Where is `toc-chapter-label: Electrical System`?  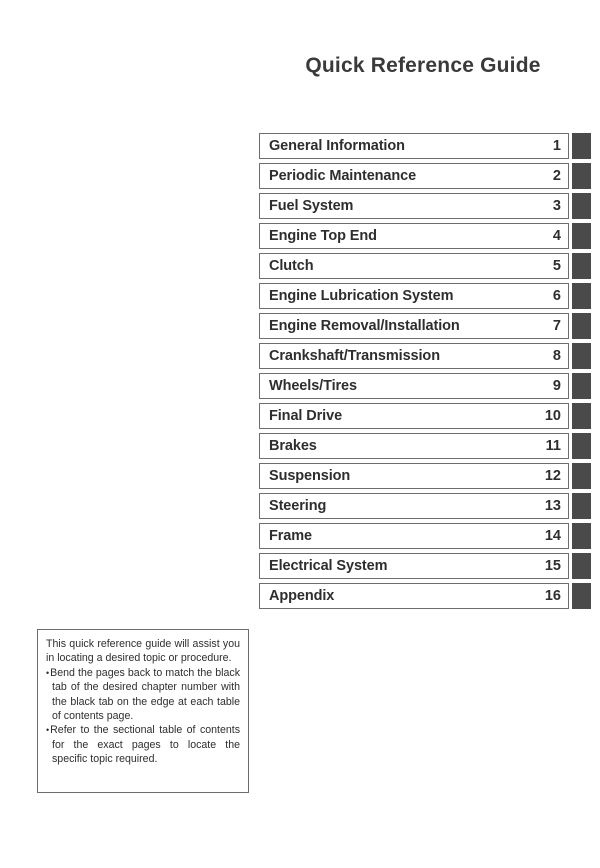 toc-chapter-label: Electrical System is located at coordinates (328, 565).